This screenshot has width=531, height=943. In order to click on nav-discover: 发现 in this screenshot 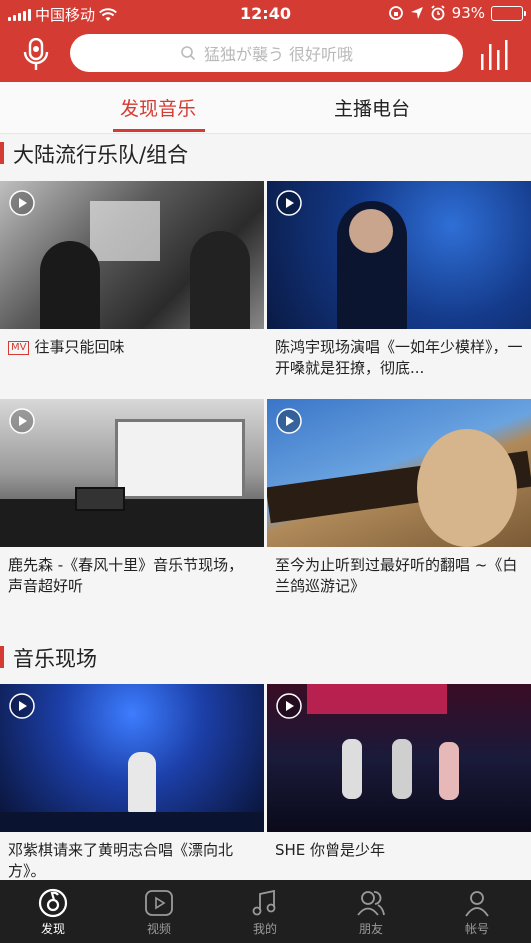, I will do `click(53, 911)`.